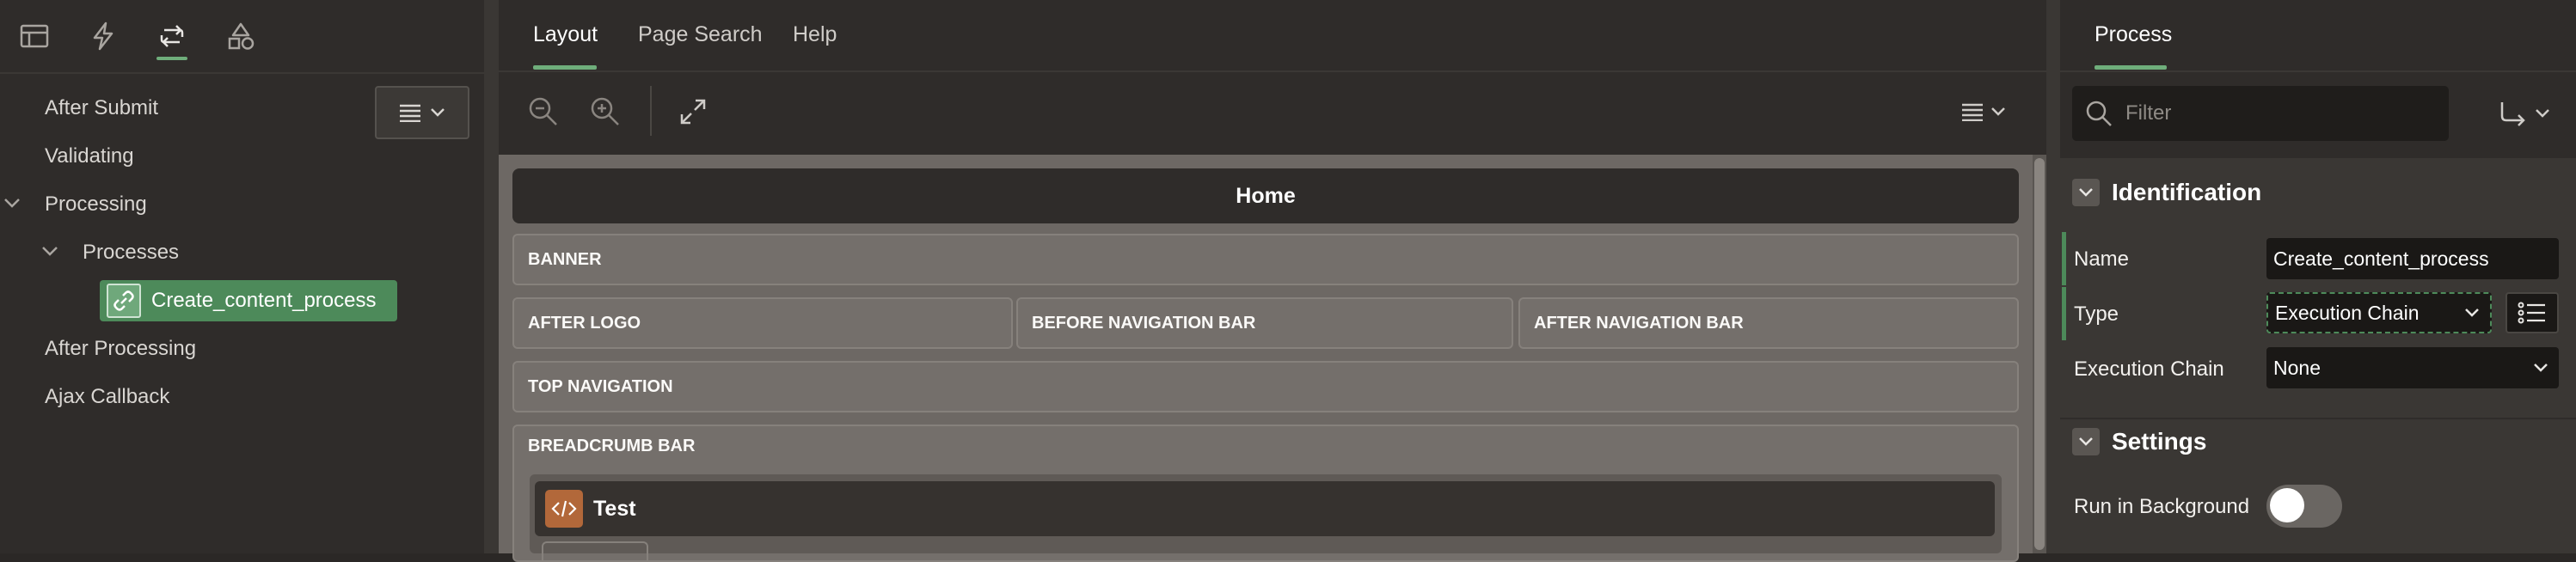 The width and height of the screenshot is (2576, 562). What do you see at coordinates (565, 34) in the screenshot?
I see `tab-layout: Layout` at bounding box center [565, 34].